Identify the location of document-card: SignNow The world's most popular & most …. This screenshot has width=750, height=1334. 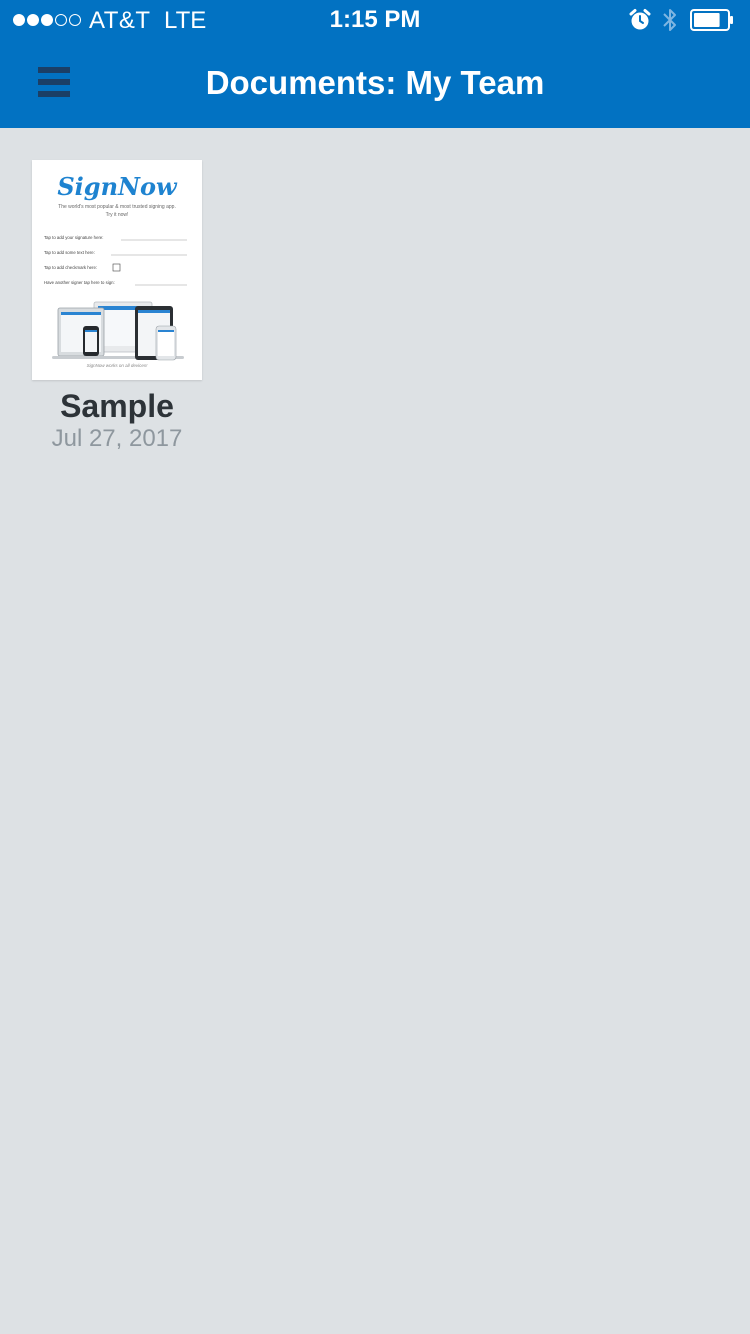
(117, 307).